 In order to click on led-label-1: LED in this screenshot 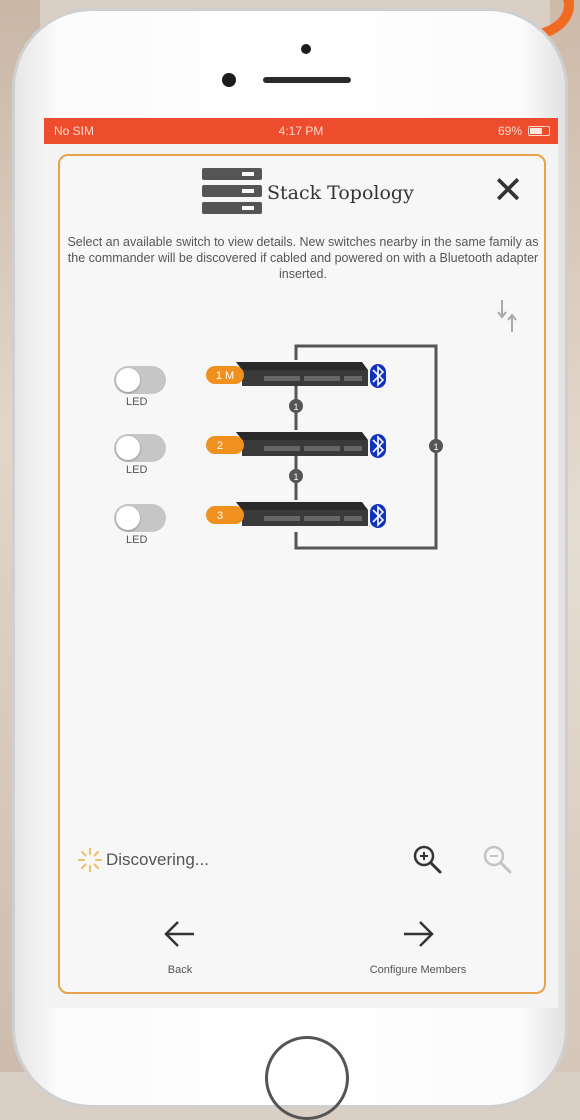, I will do `click(137, 402)`.